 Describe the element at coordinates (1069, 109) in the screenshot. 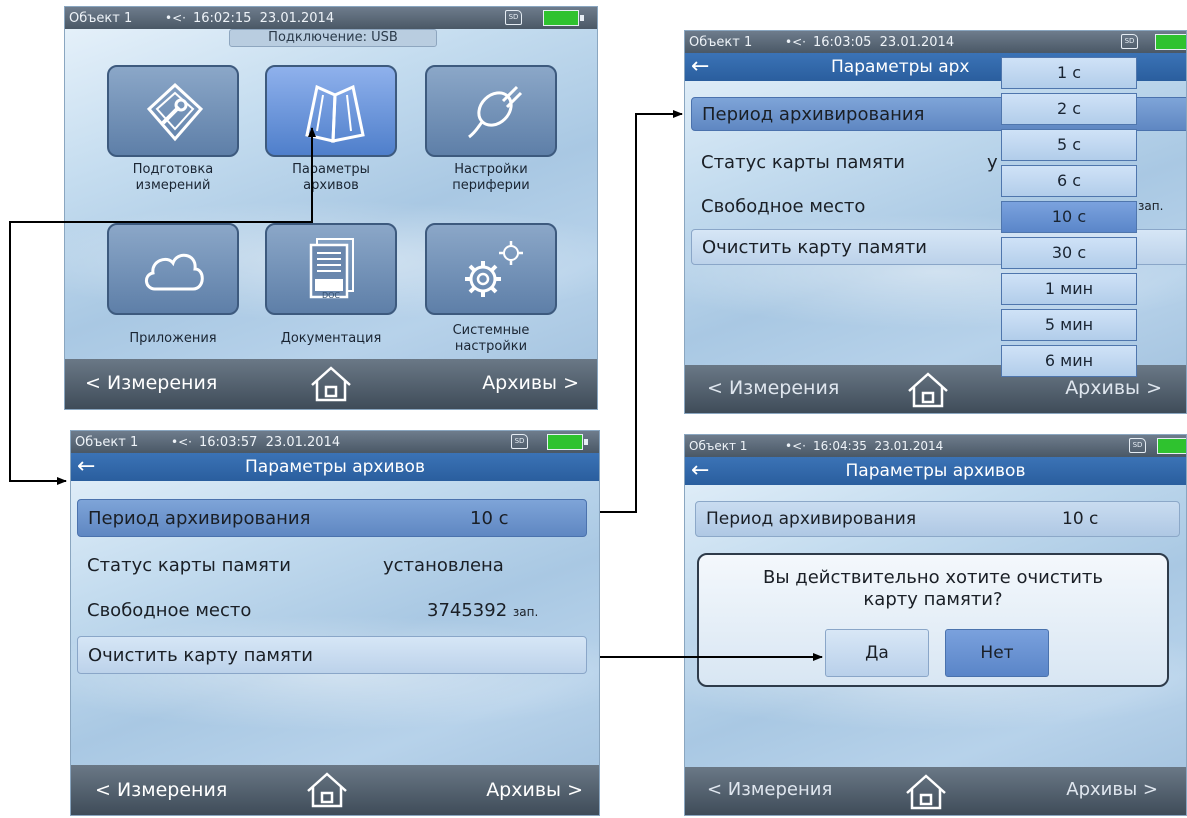

I see `dropdown-option: 2 с` at that location.